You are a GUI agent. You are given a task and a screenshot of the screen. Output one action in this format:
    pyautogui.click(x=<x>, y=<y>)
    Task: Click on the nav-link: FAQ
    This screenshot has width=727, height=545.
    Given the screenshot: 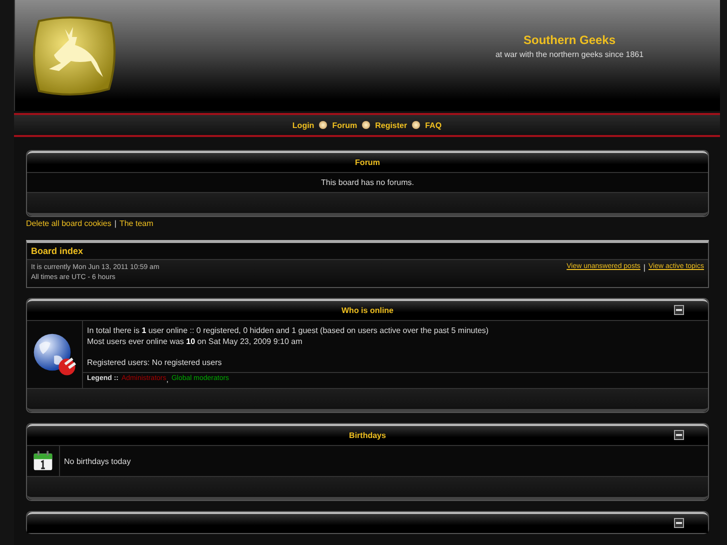 What is the action you would take?
    pyautogui.click(x=433, y=125)
    